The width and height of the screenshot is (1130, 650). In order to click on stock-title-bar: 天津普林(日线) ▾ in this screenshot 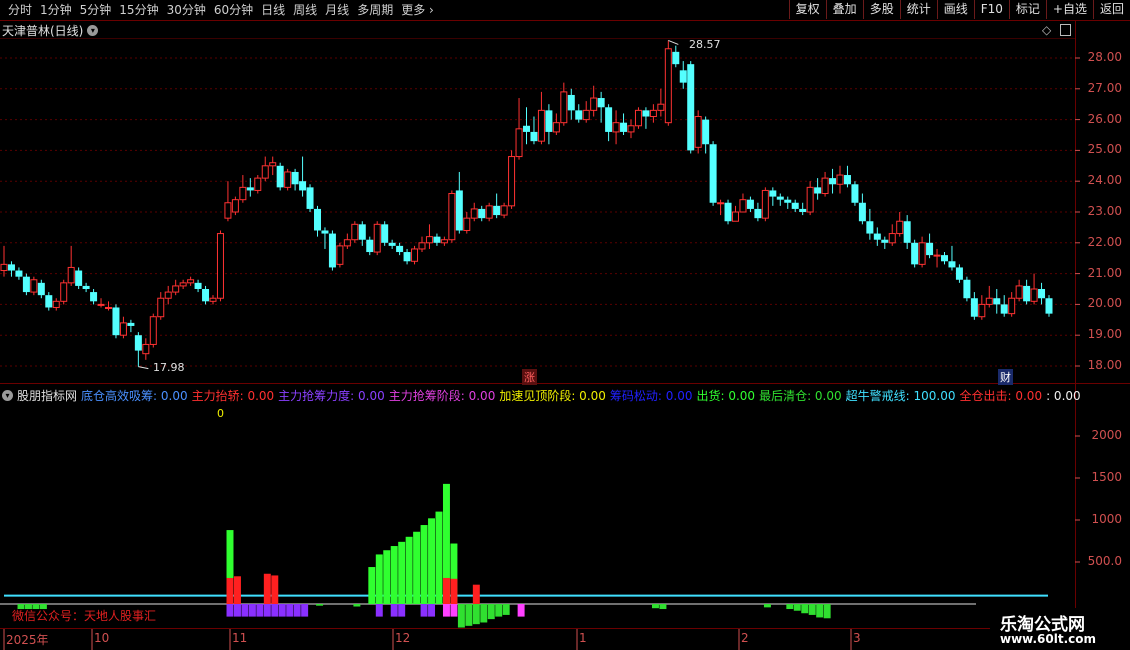, I will do `click(50, 30)`.